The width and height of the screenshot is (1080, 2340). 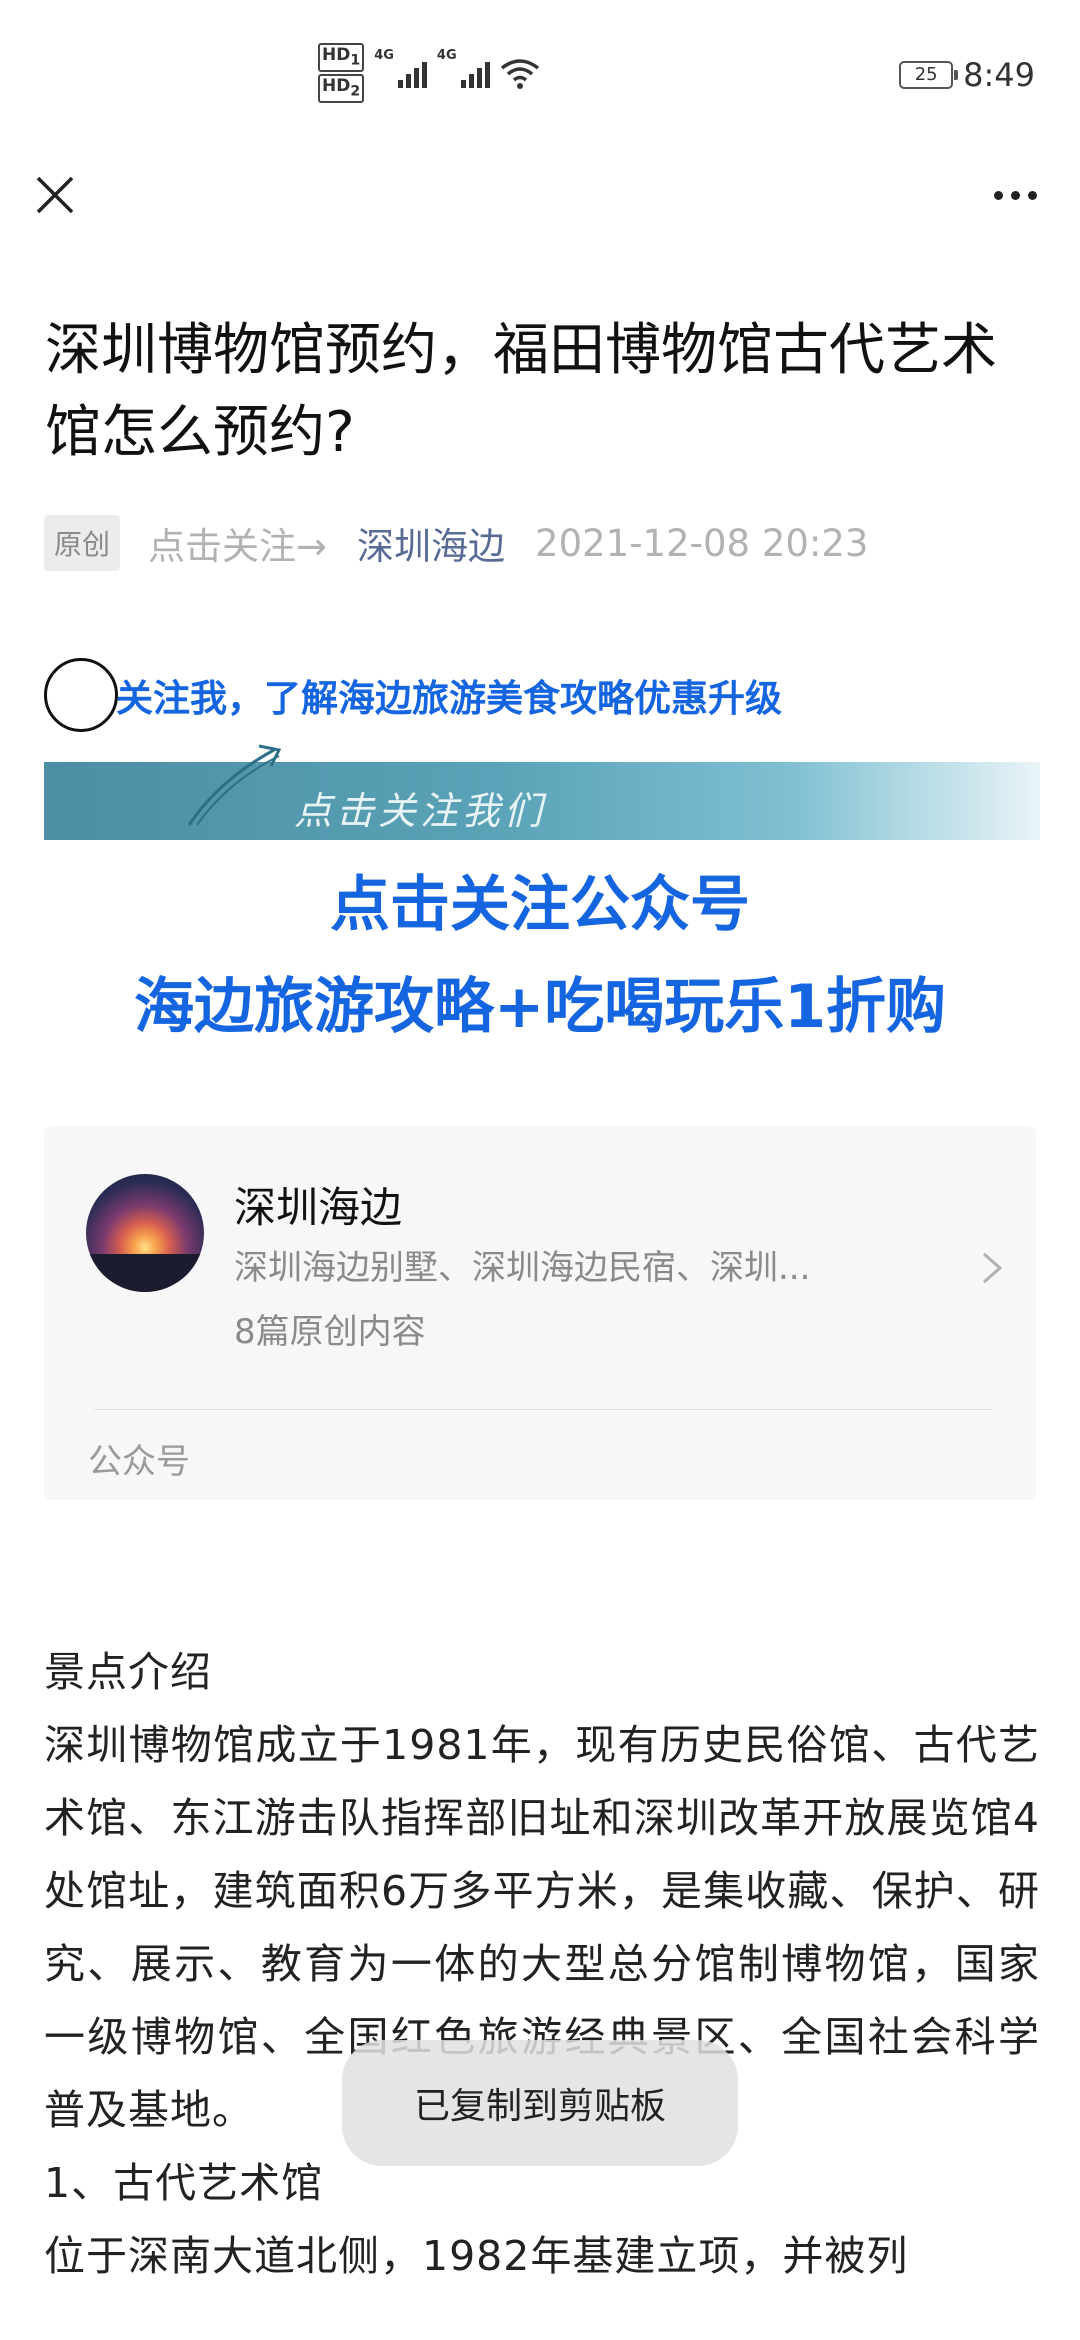 I want to click on body-paragraph: 位于深南大道北侧，1982年基建立项，并被列, so click(x=476, y=2256).